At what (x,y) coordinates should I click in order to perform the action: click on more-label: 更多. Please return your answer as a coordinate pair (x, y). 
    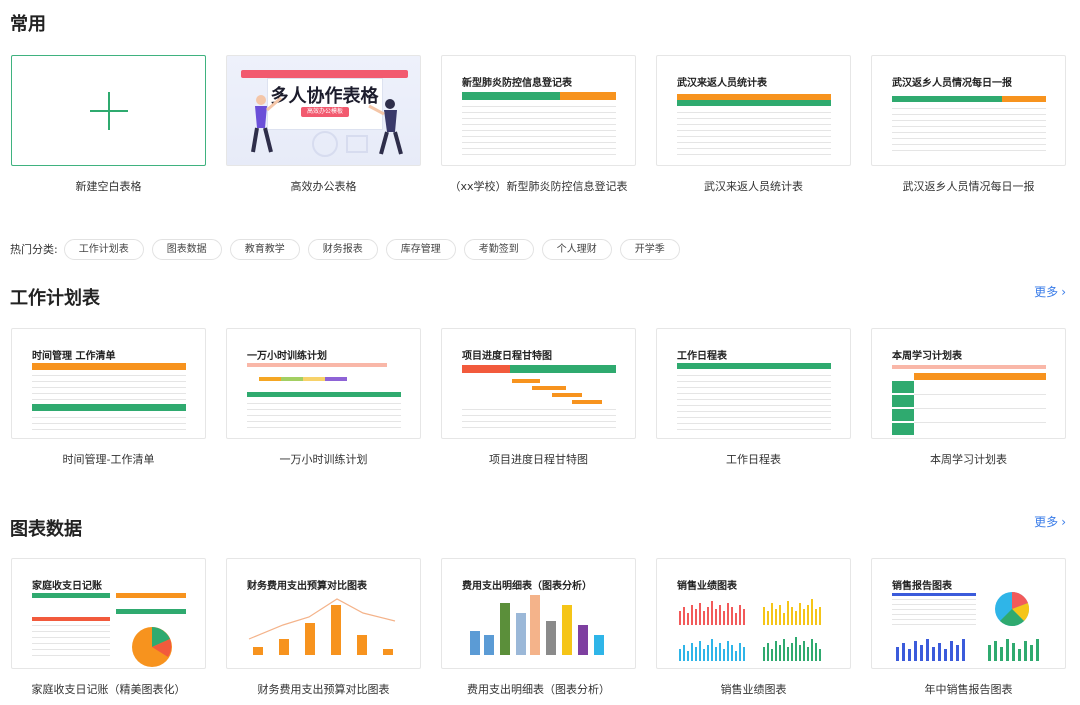
    Looking at the image, I should click on (1046, 522).